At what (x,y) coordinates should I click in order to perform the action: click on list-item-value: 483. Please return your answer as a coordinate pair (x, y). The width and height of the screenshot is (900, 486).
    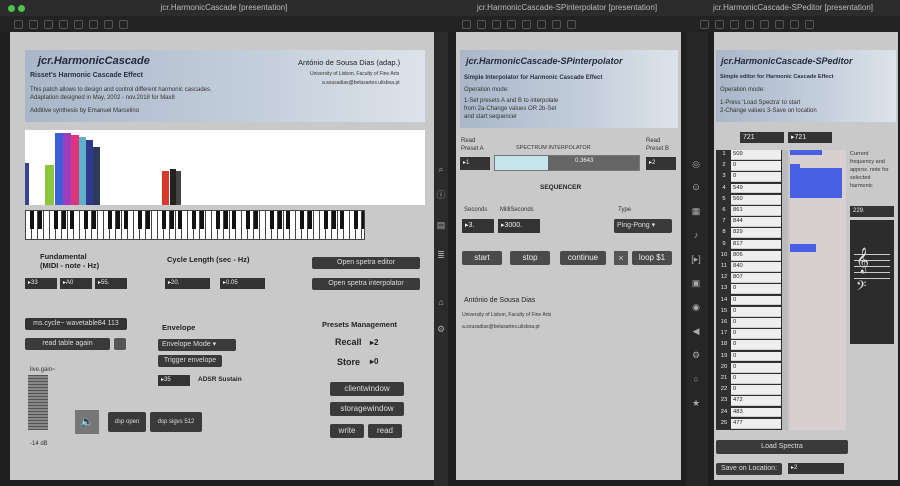
    Looking at the image, I should click on (756, 412).